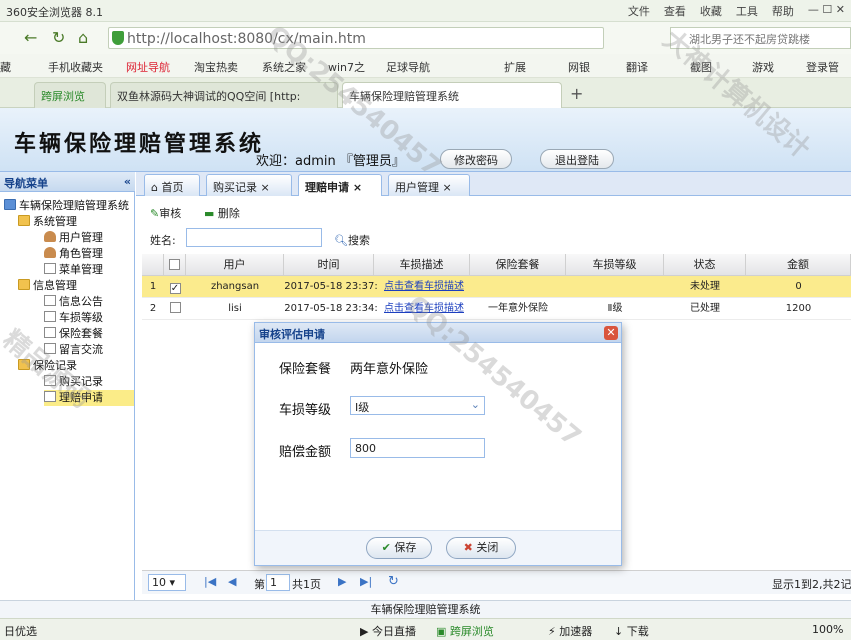 This screenshot has height=640, width=851. What do you see at coordinates (429, 185) in the screenshot?
I see `tab-users: 用户管理 ×` at bounding box center [429, 185].